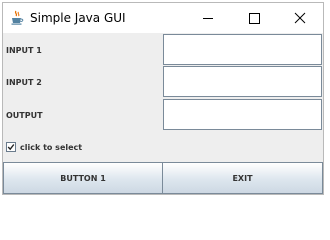  I want to click on input1-field, so click(242, 49).